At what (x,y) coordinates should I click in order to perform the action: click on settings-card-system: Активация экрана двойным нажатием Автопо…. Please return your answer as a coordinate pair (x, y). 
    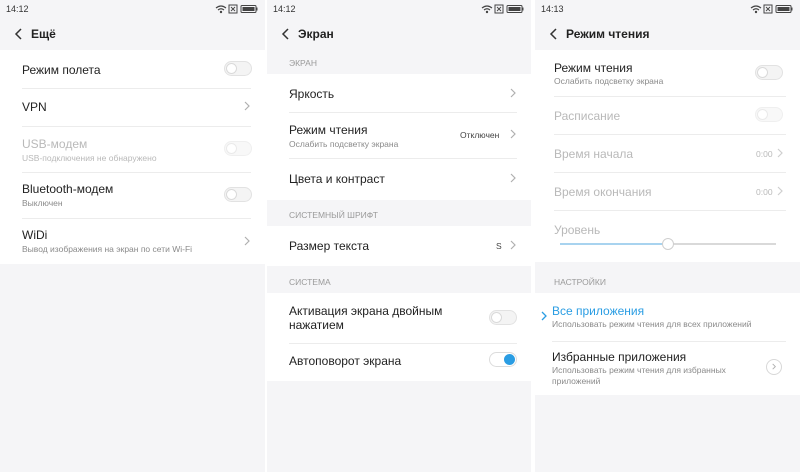
    Looking at the image, I should click on (399, 337).